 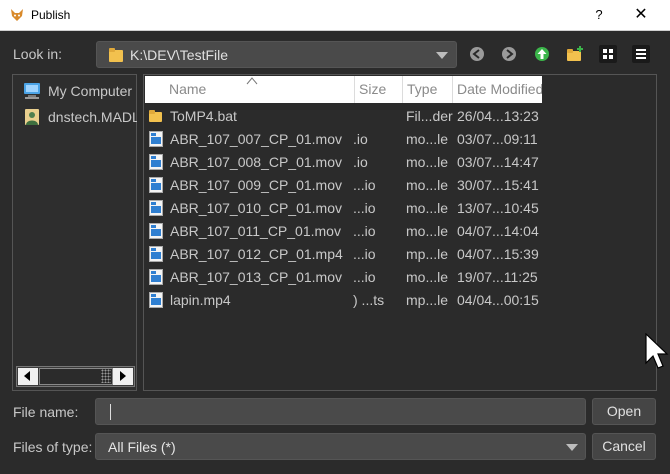 I want to click on file-name: ABR_107_010_CP_01.mov, so click(x=256, y=208).